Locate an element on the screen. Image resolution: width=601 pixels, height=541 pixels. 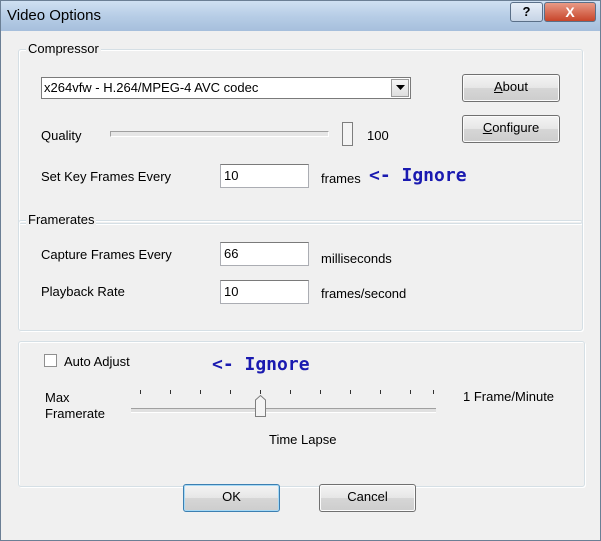
configure-button: Configure is located at coordinates (511, 129).